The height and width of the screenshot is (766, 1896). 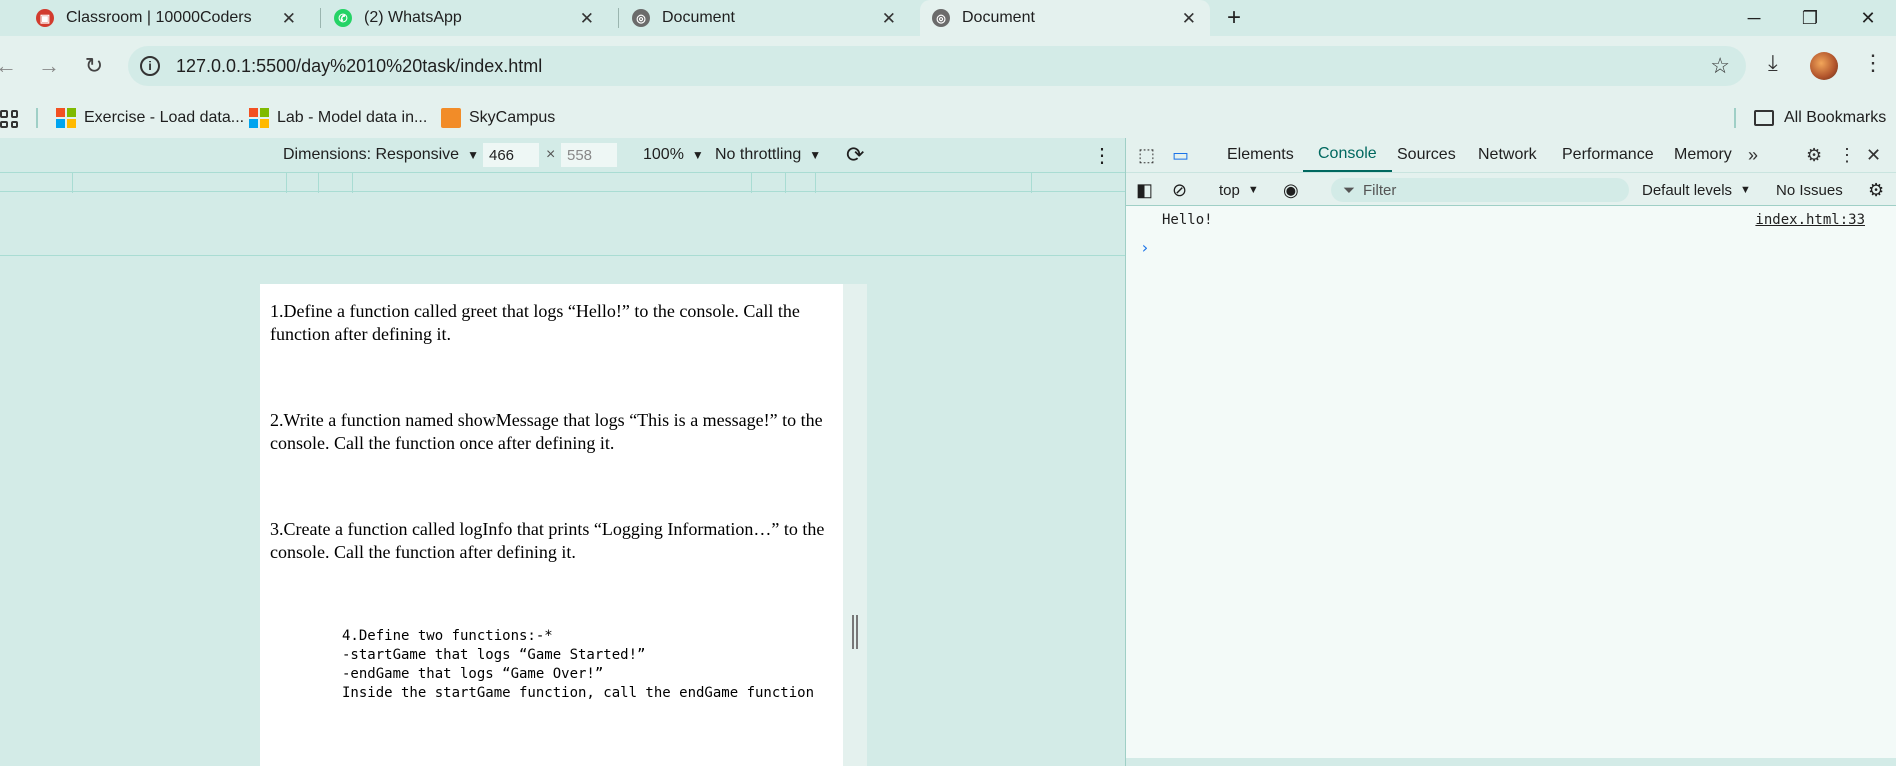 What do you see at coordinates (1608, 155) in the screenshot?
I see `devtools-tab-performance: Performance` at bounding box center [1608, 155].